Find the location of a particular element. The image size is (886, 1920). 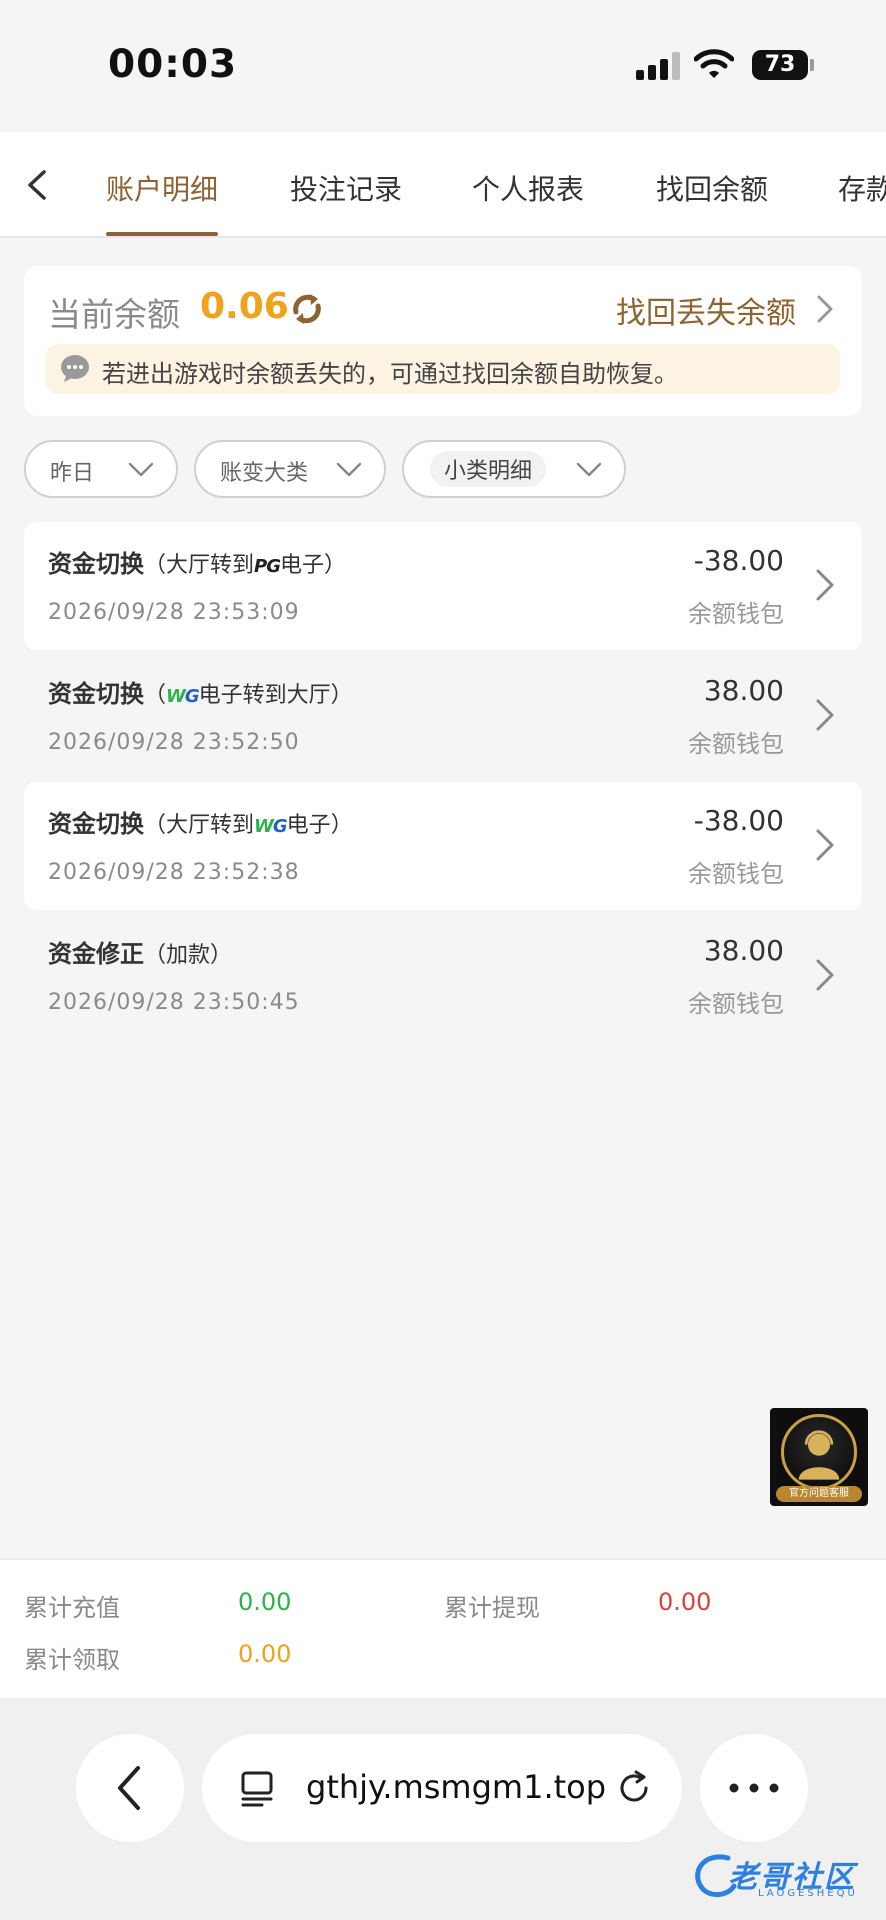

browser-more-button is located at coordinates (754, 1788).